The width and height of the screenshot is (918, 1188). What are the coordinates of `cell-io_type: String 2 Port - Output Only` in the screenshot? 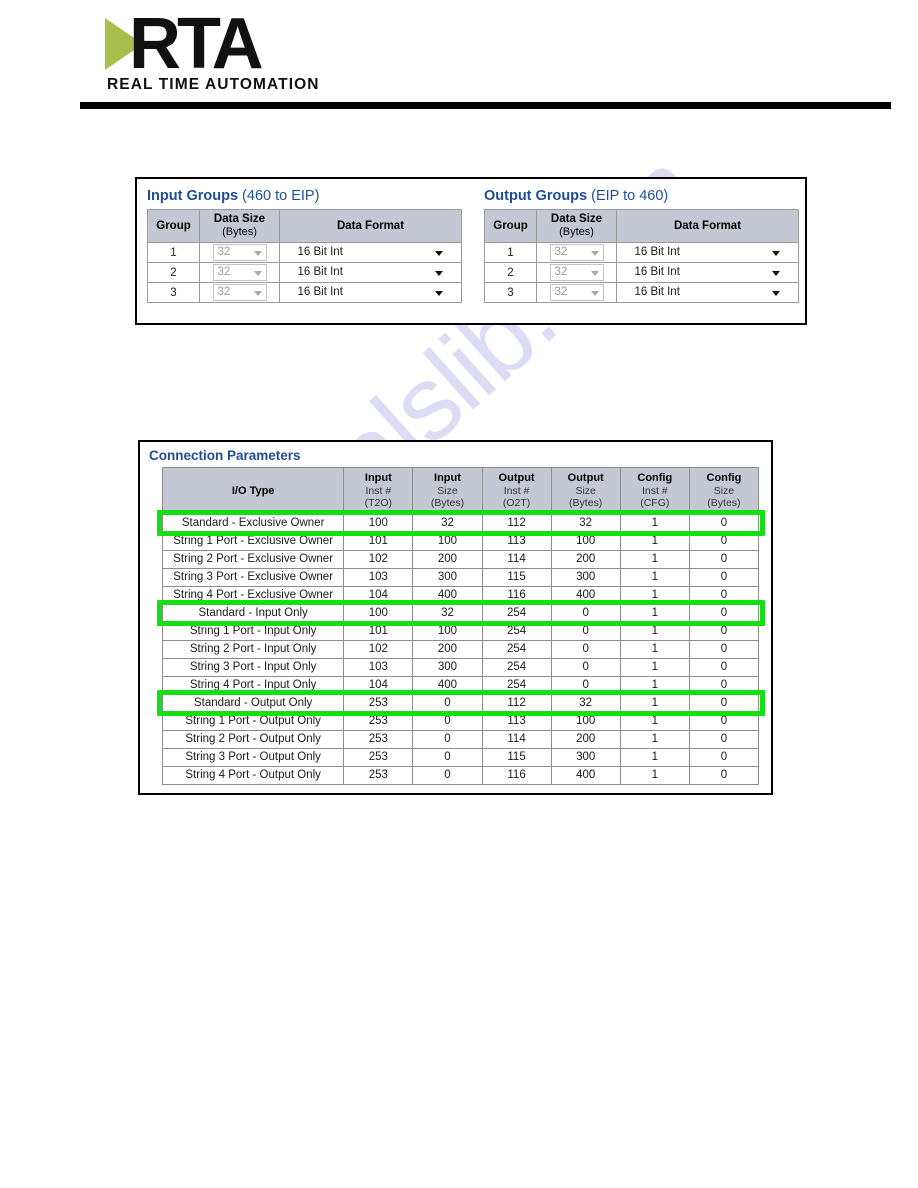 It's located at (253, 739).